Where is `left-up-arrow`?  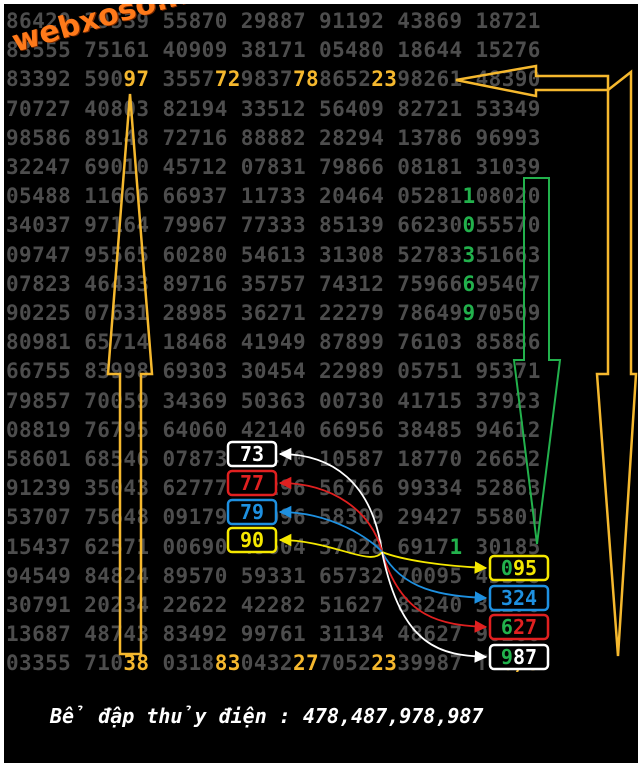
left-up-arrow is located at coordinates (130, 374).